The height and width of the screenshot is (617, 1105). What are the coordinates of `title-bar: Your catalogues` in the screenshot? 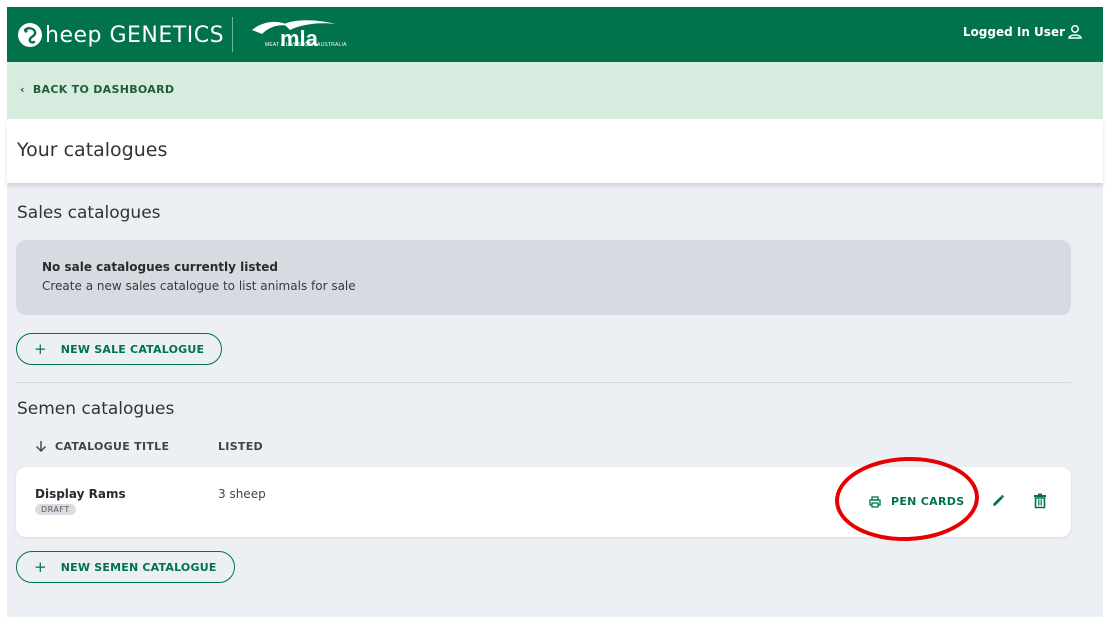 It's located at (555, 151).